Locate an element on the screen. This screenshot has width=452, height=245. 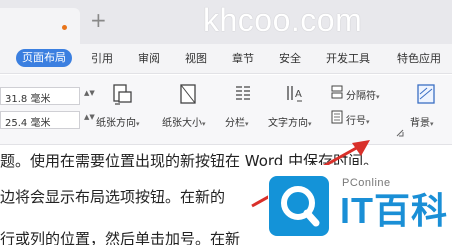
tab-sections: 章节 is located at coordinates (243, 59).